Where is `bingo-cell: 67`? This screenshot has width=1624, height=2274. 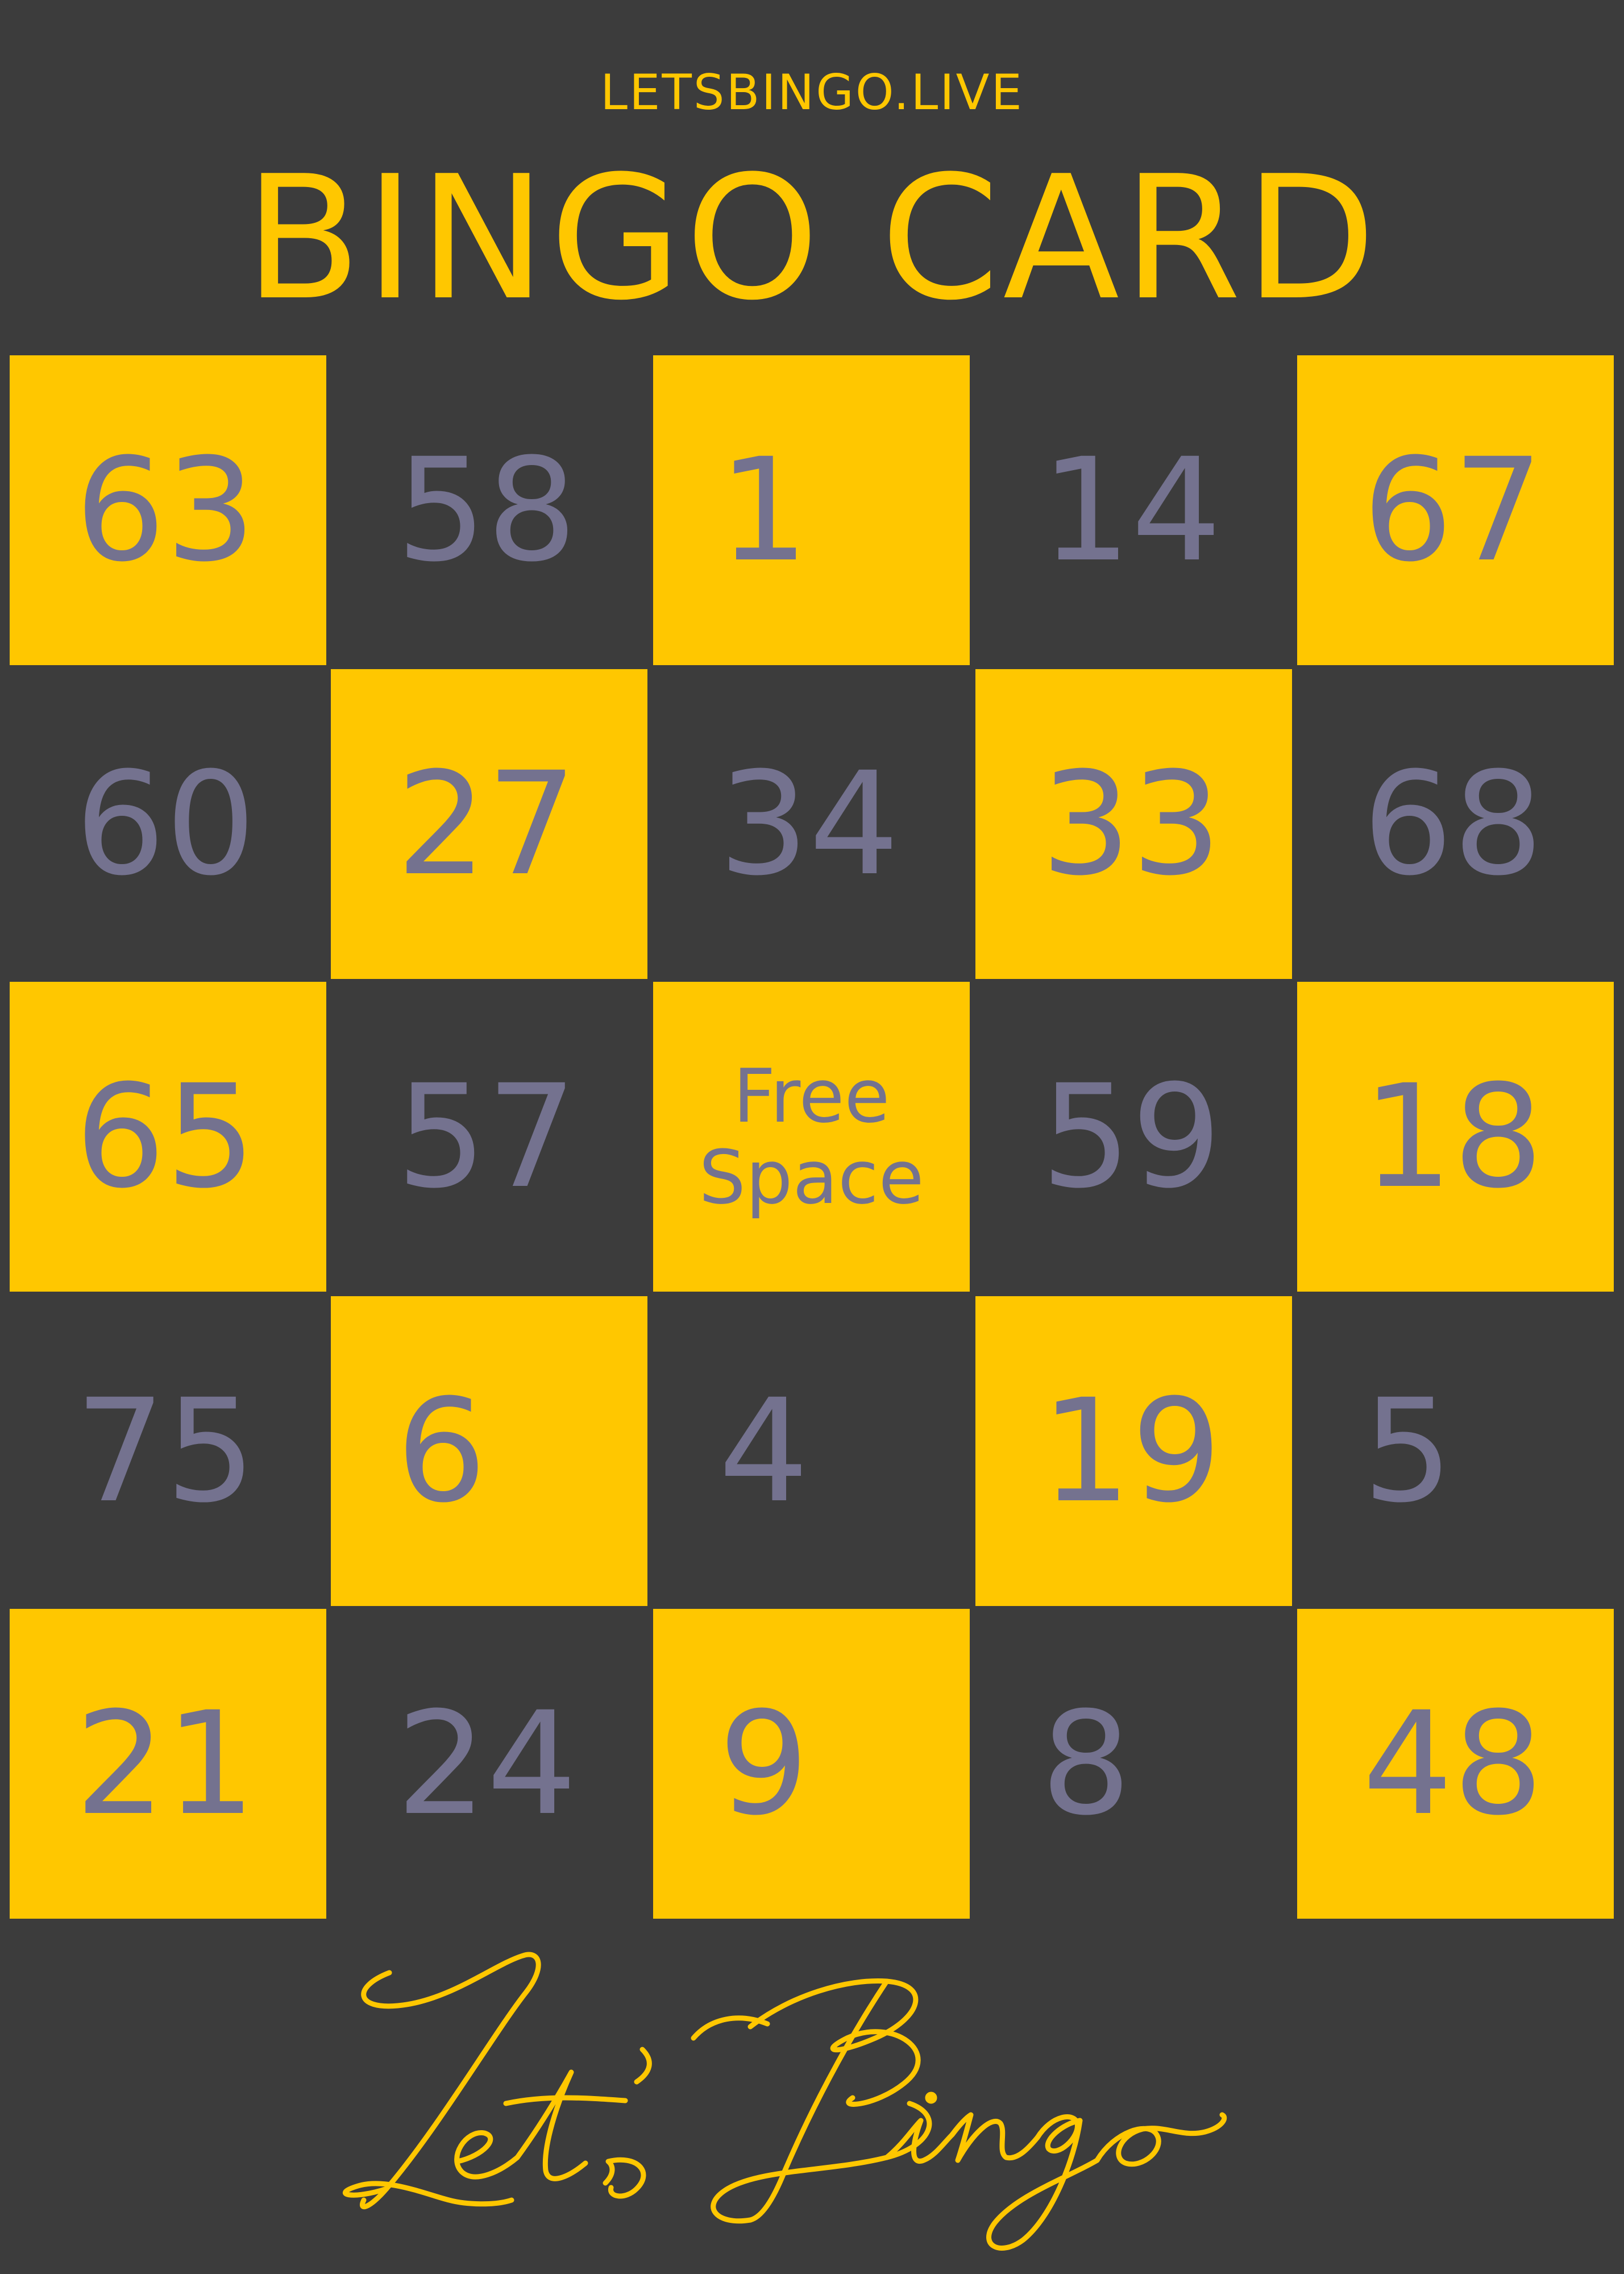 bingo-cell: 67 is located at coordinates (1455, 510).